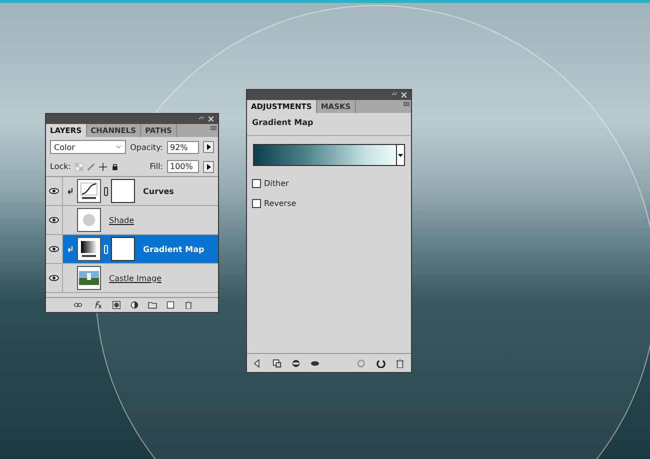 The height and width of the screenshot is (459, 650). Describe the element at coordinates (158, 191) in the screenshot. I see `layer-name: Curves` at that location.